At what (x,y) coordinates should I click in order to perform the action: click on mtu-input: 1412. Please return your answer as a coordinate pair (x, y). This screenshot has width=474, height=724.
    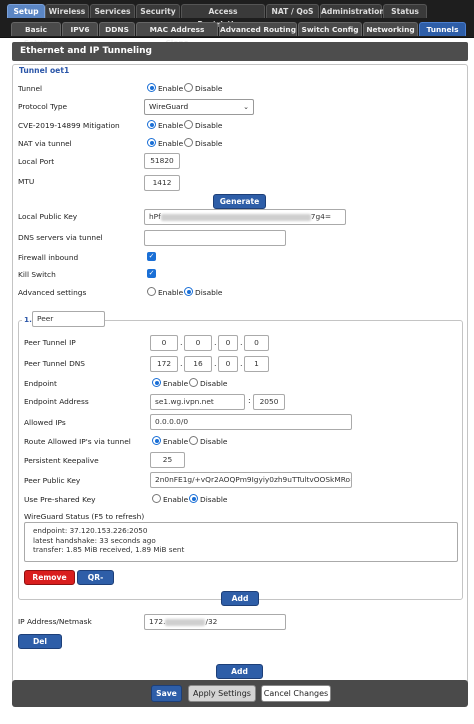
    Looking at the image, I should click on (162, 183).